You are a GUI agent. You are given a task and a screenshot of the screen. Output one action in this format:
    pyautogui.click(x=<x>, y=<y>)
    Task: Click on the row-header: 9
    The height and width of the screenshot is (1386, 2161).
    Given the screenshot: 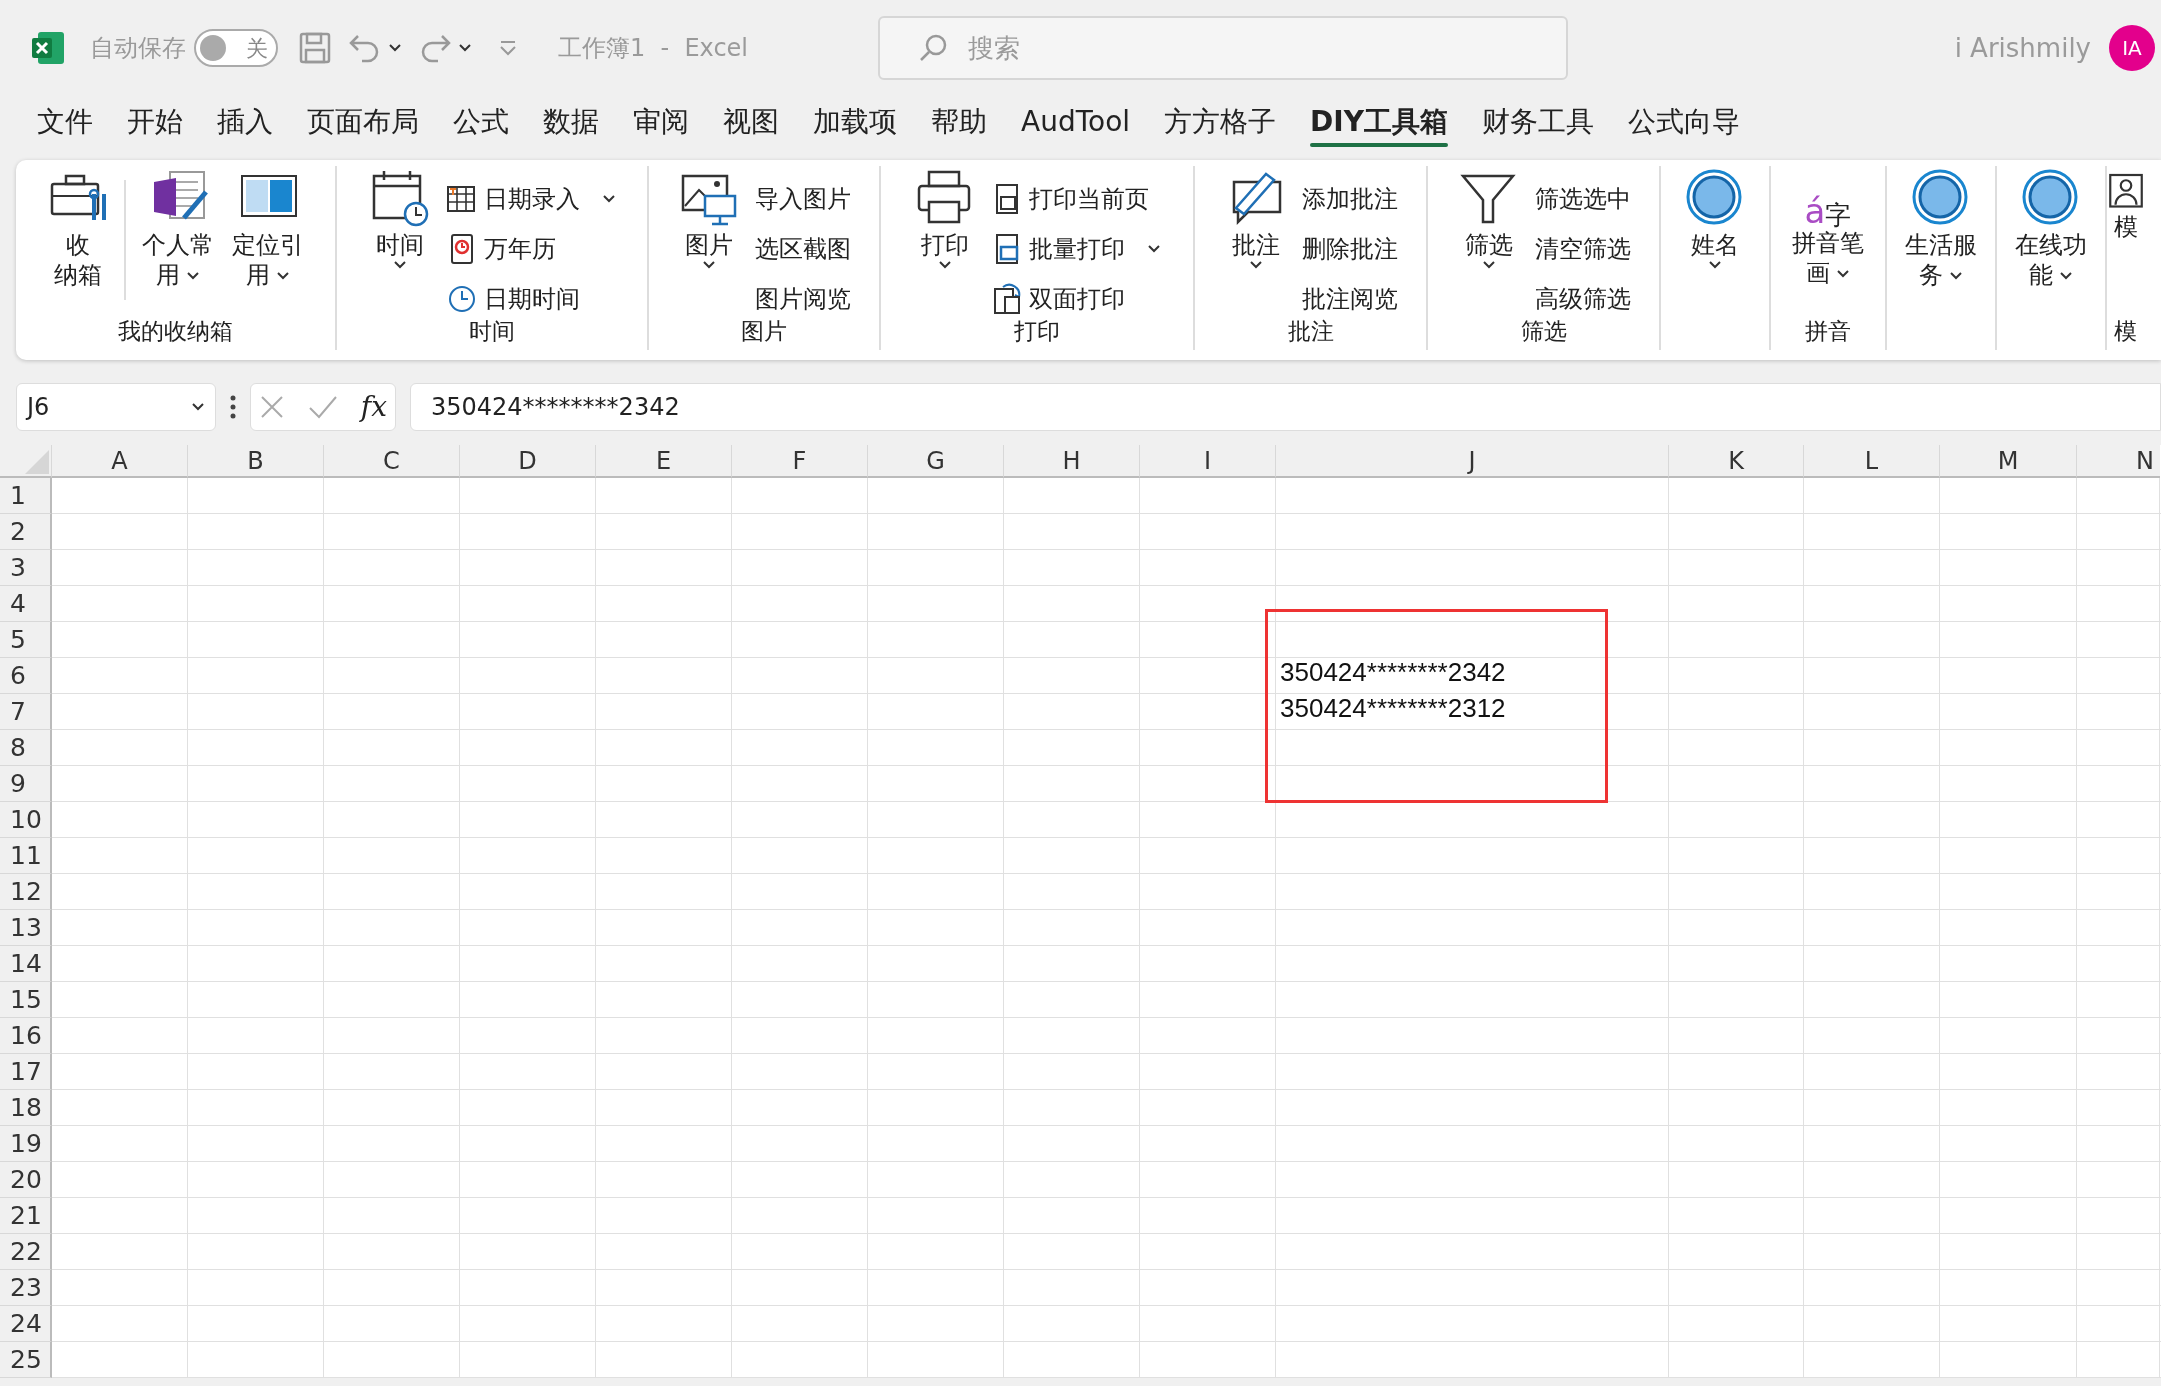 What is the action you would take?
    pyautogui.click(x=26, y=784)
    